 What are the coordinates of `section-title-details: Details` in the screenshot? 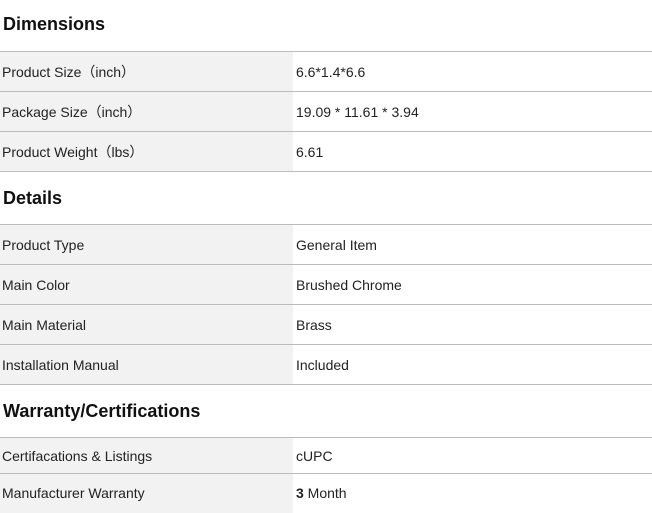 It's located at (33, 198).